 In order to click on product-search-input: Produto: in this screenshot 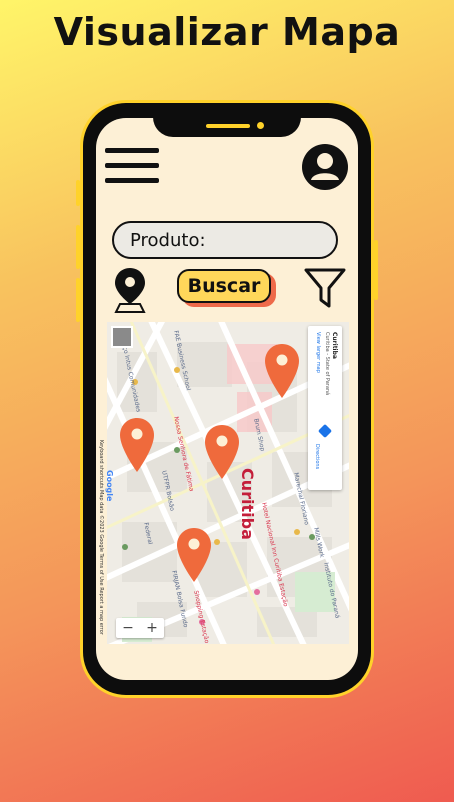, I will do `click(225, 240)`.